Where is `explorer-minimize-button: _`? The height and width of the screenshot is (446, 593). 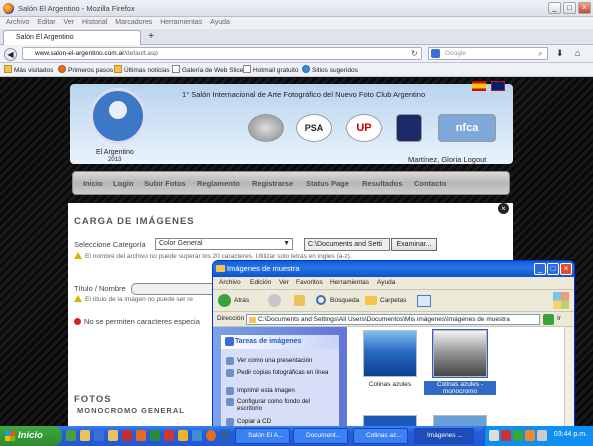
explorer-minimize-button: _ is located at coordinates (540, 269).